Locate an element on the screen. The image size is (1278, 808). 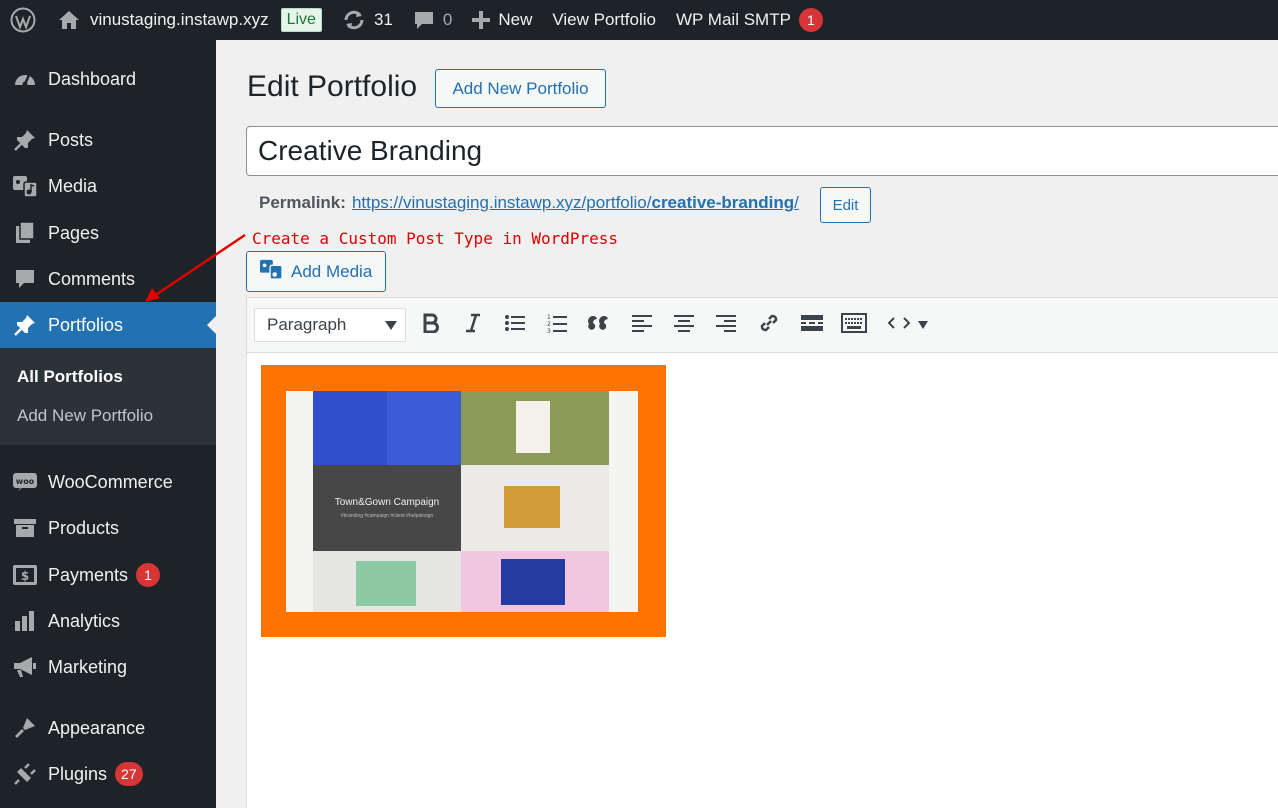
align-left-button is located at coordinates (642, 325).